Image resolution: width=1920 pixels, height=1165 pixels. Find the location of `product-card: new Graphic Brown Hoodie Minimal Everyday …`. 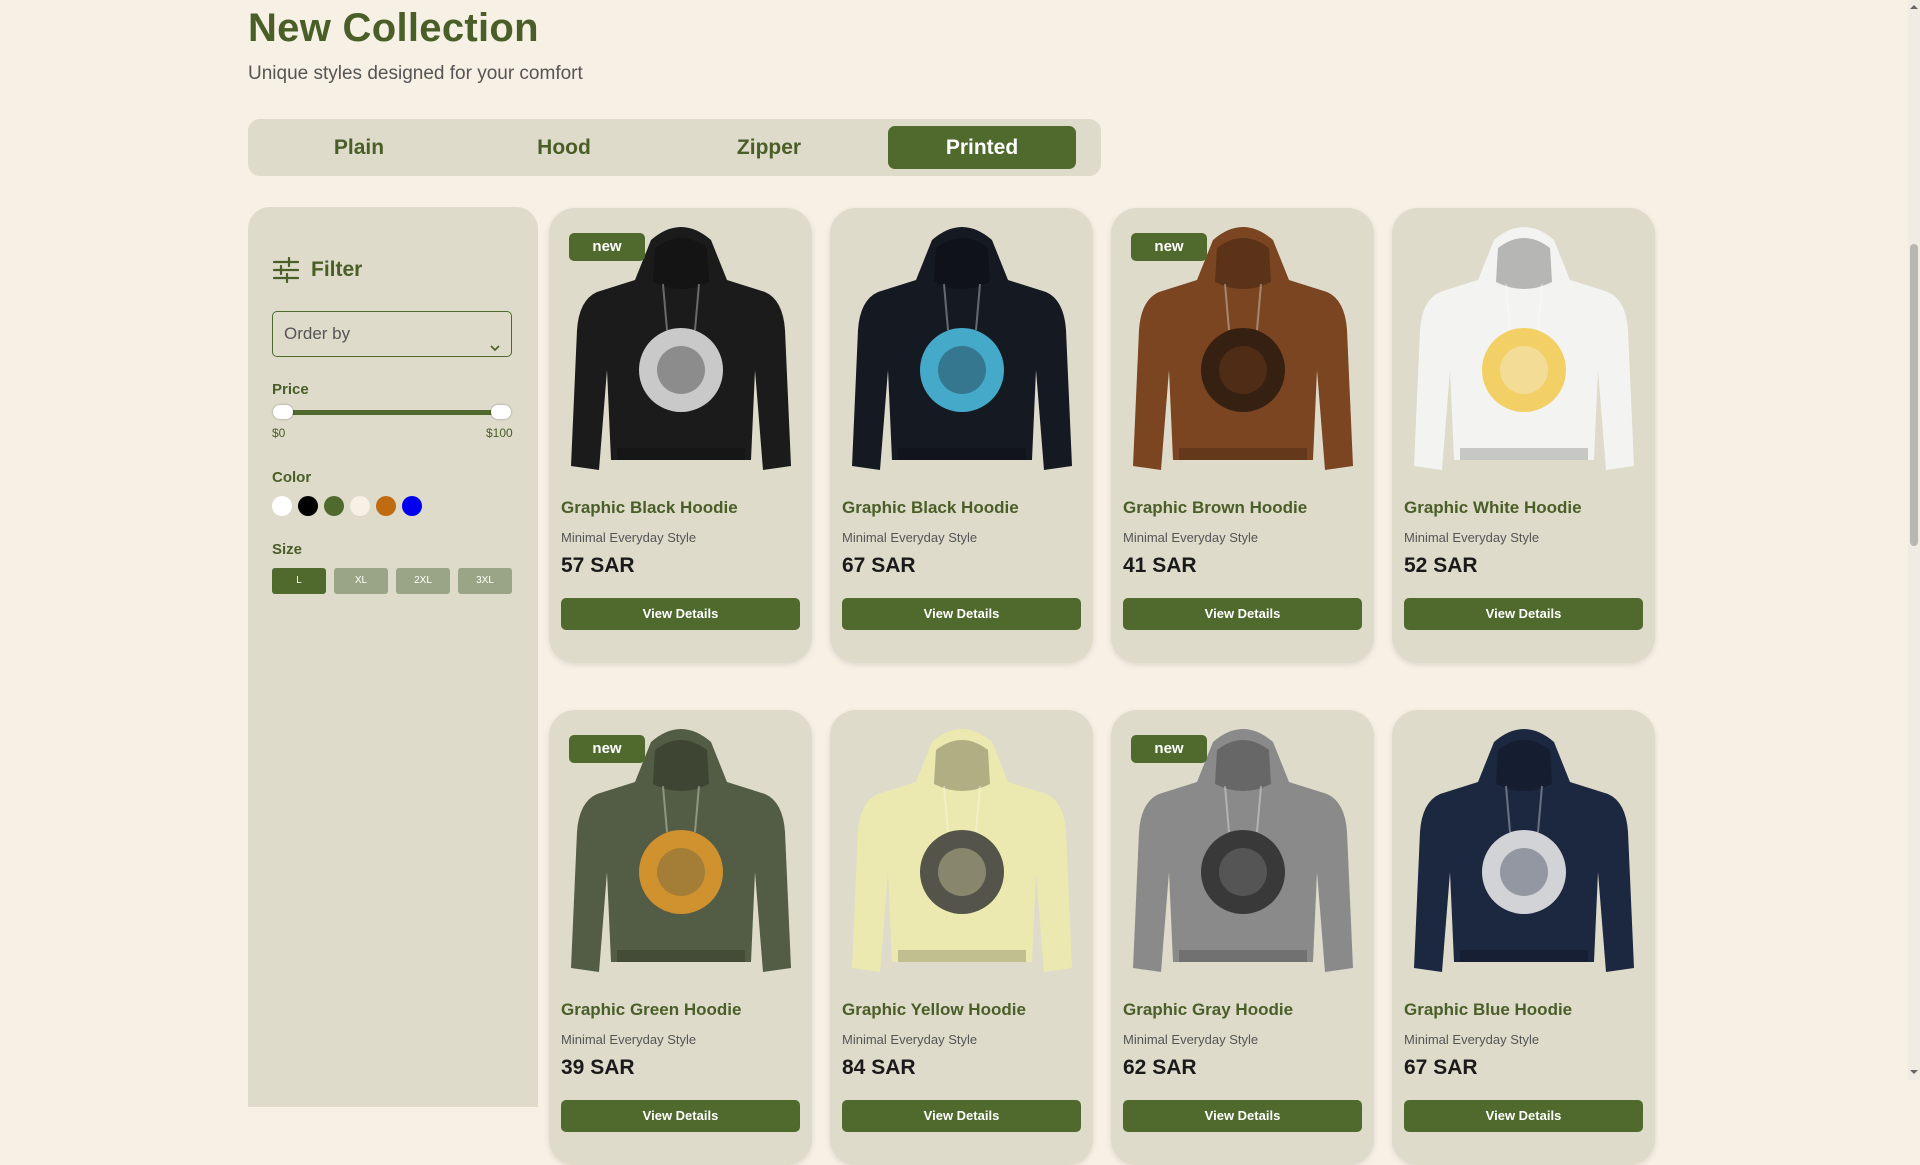

product-card: new Graphic Brown Hoodie Minimal Everyday … is located at coordinates (1242, 435).